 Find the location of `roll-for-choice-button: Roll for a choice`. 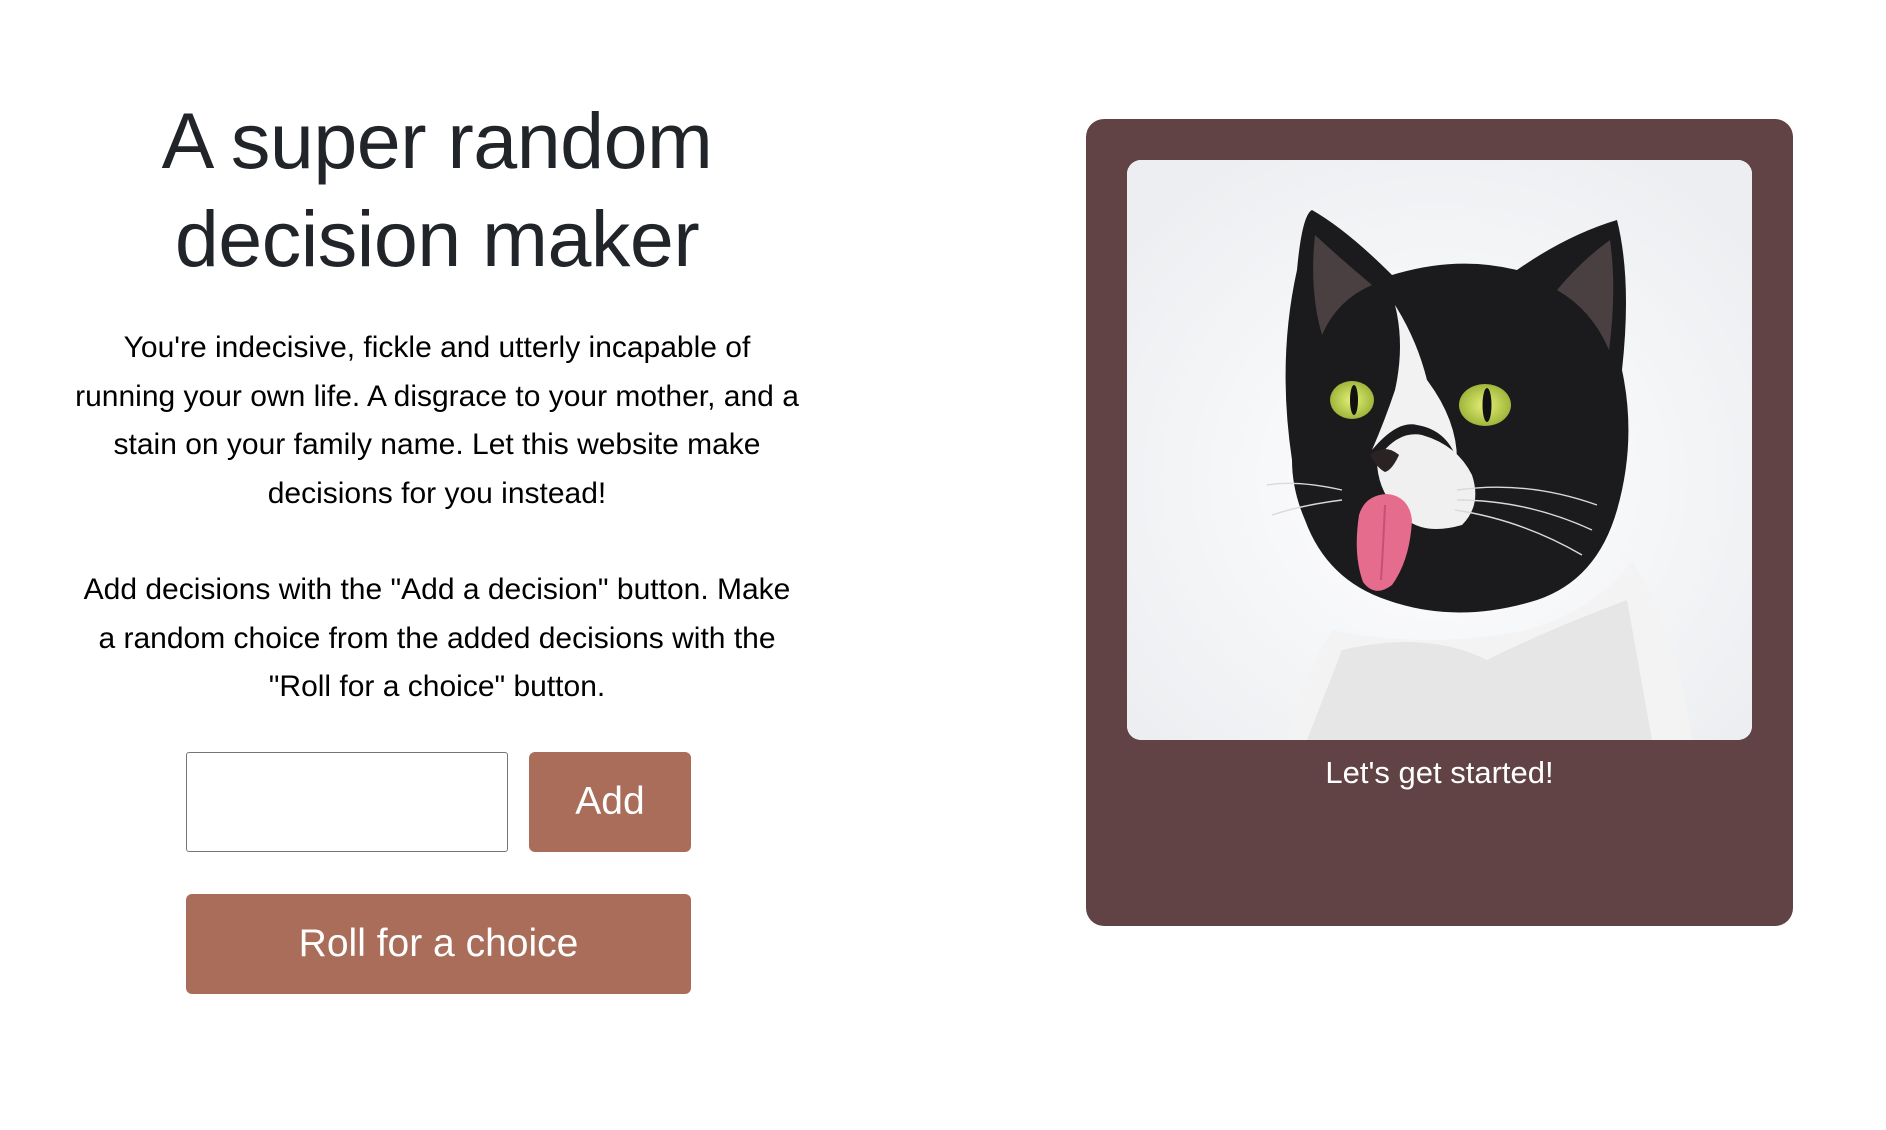

roll-for-choice-button: Roll for a choice is located at coordinates (438, 944).